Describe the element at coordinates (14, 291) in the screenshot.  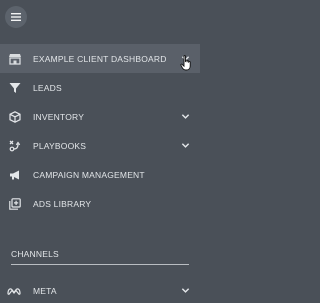
I see `meta-icon` at that location.